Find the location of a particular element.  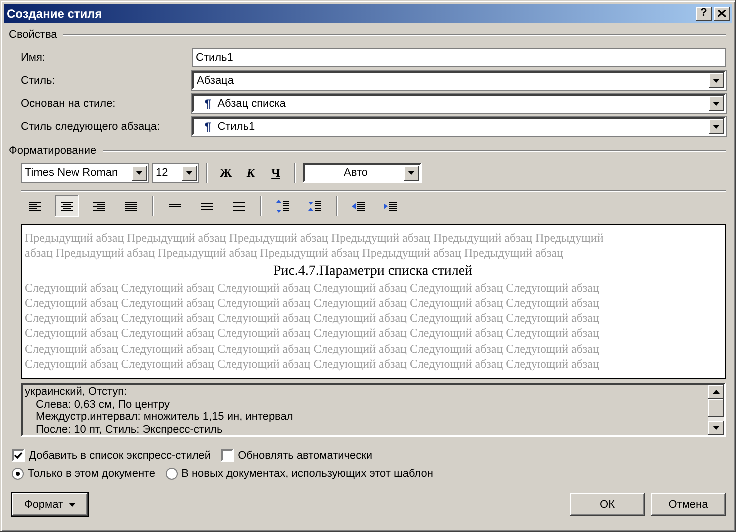

description-text: Слева: 0,63 см, По центру is located at coordinates (103, 404).